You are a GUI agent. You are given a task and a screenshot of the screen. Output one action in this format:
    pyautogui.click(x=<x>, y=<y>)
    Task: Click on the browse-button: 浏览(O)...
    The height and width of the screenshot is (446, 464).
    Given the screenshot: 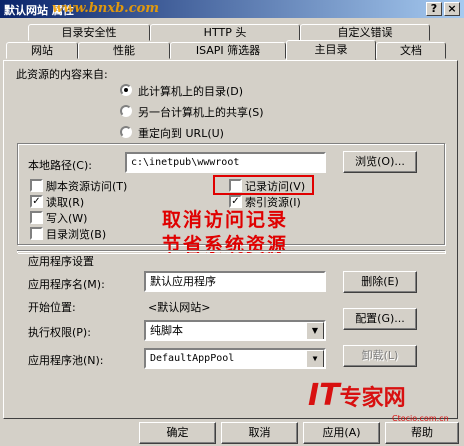 What is the action you would take?
    pyautogui.click(x=380, y=162)
    